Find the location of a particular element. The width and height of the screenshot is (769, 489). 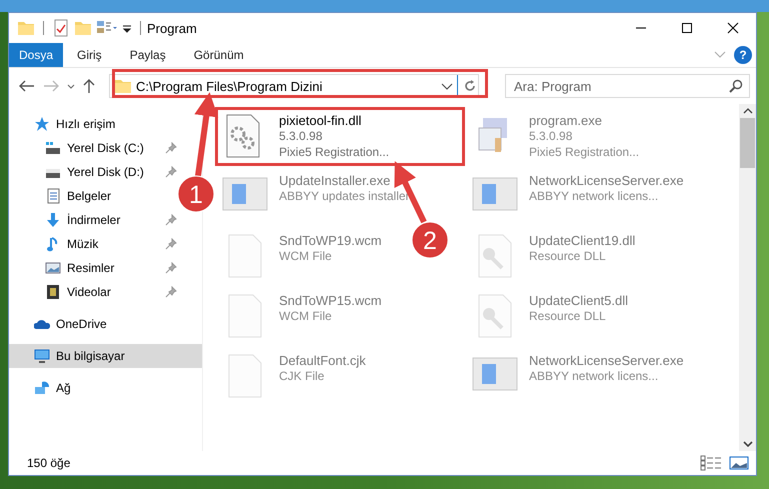

sidebar-item: Videolar is located at coordinates (64, 292).